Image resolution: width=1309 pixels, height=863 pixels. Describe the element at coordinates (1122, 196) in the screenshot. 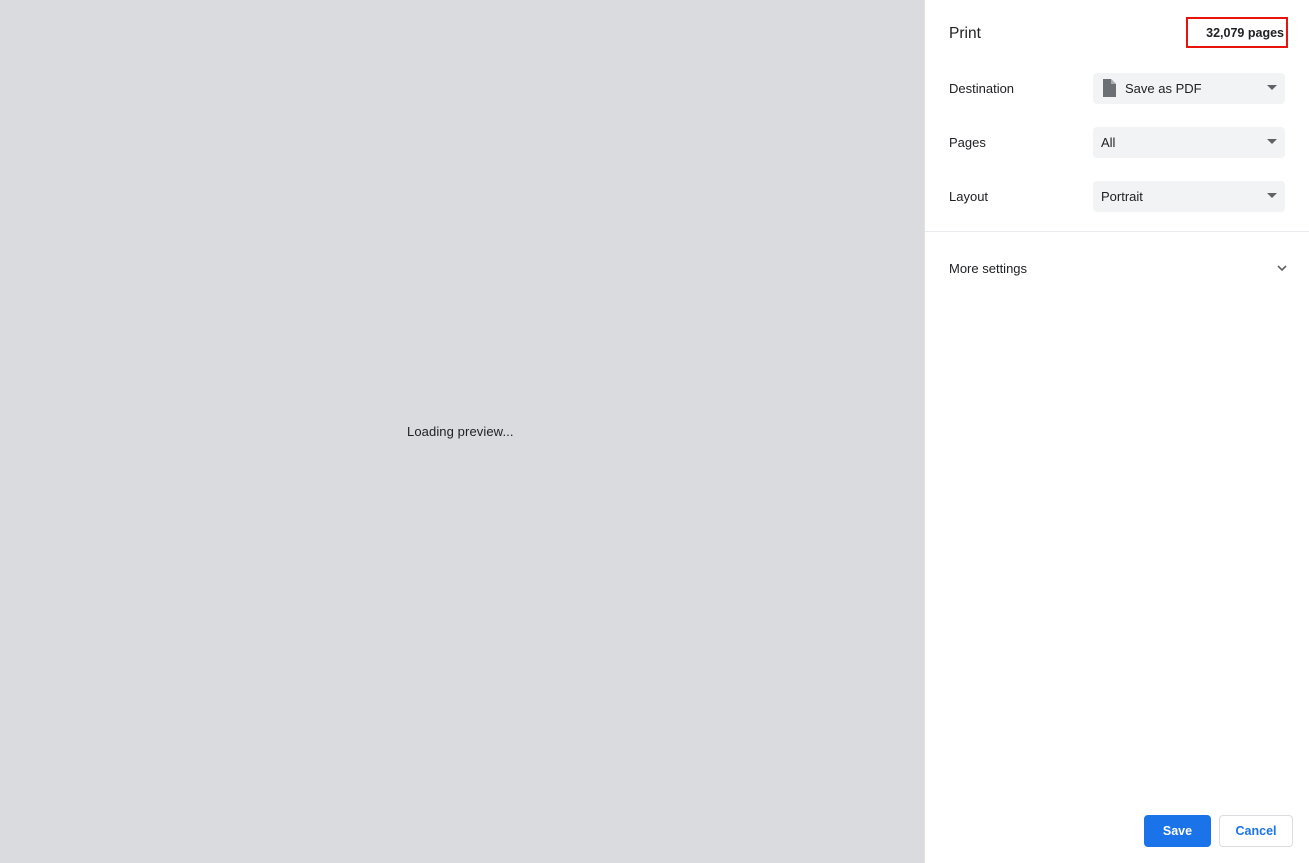

I see `layout-value: Portrait` at that location.